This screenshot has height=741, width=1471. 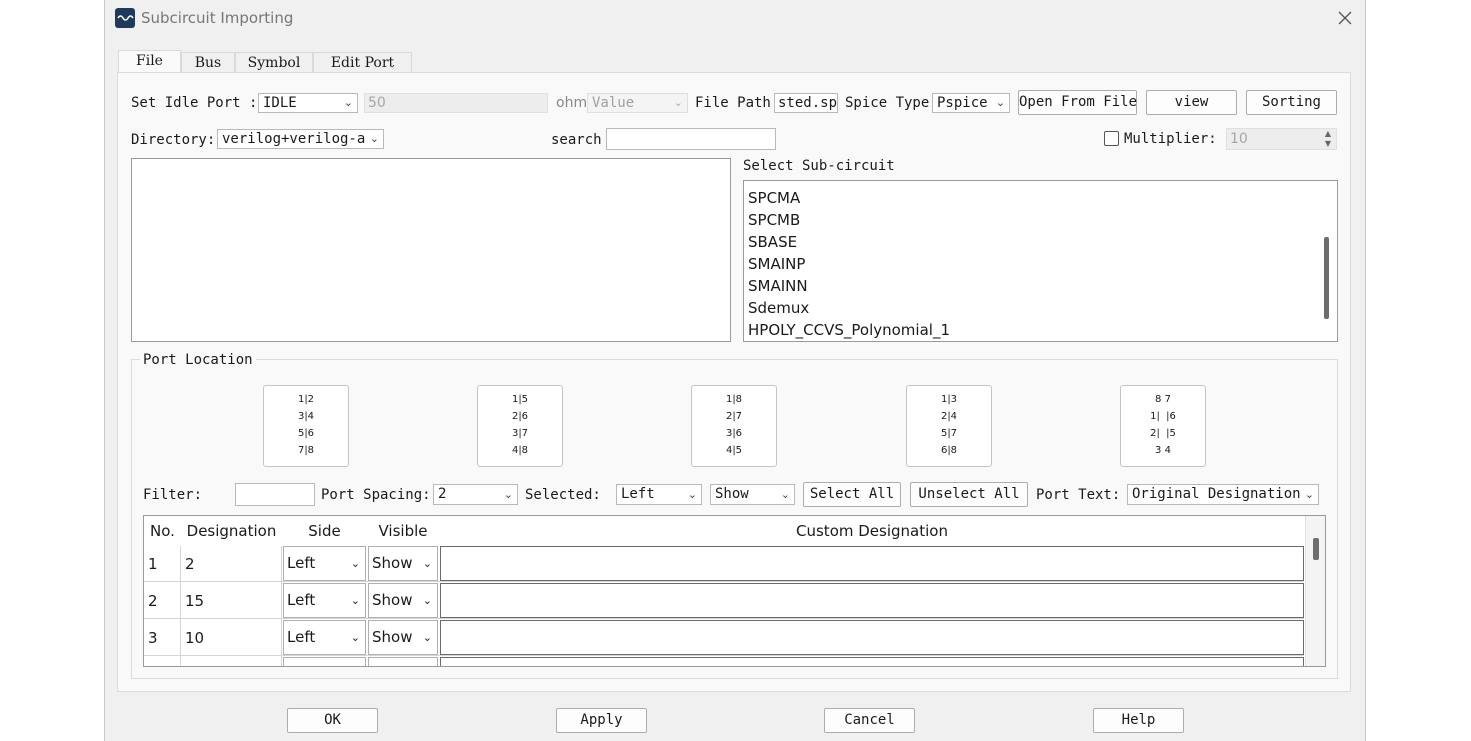 What do you see at coordinates (776, 264) in the screenshot?
I see `list-item: SMAINP` at bounding box center [776, 264].